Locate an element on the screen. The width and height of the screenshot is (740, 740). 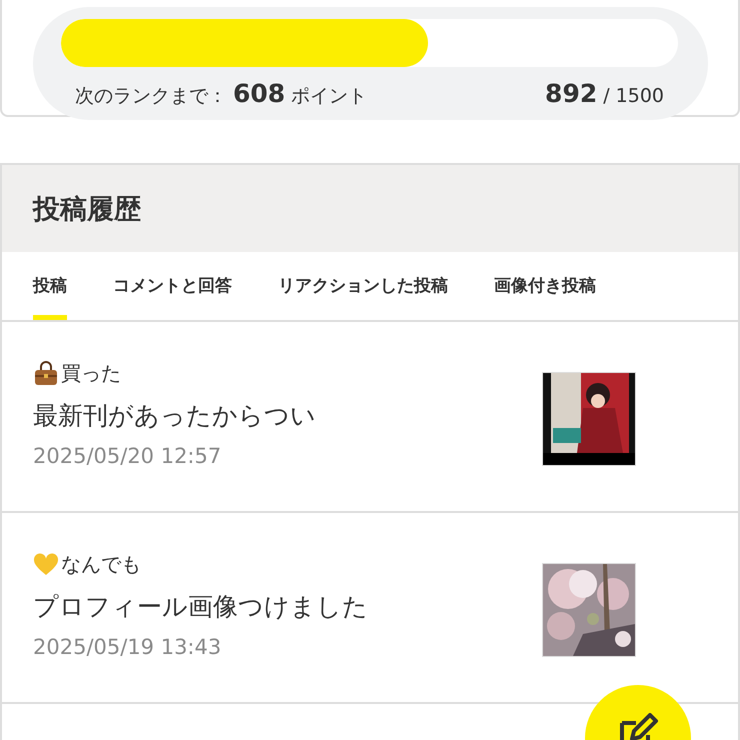
points-unit: ポイント is located at coordinates (329, 96).